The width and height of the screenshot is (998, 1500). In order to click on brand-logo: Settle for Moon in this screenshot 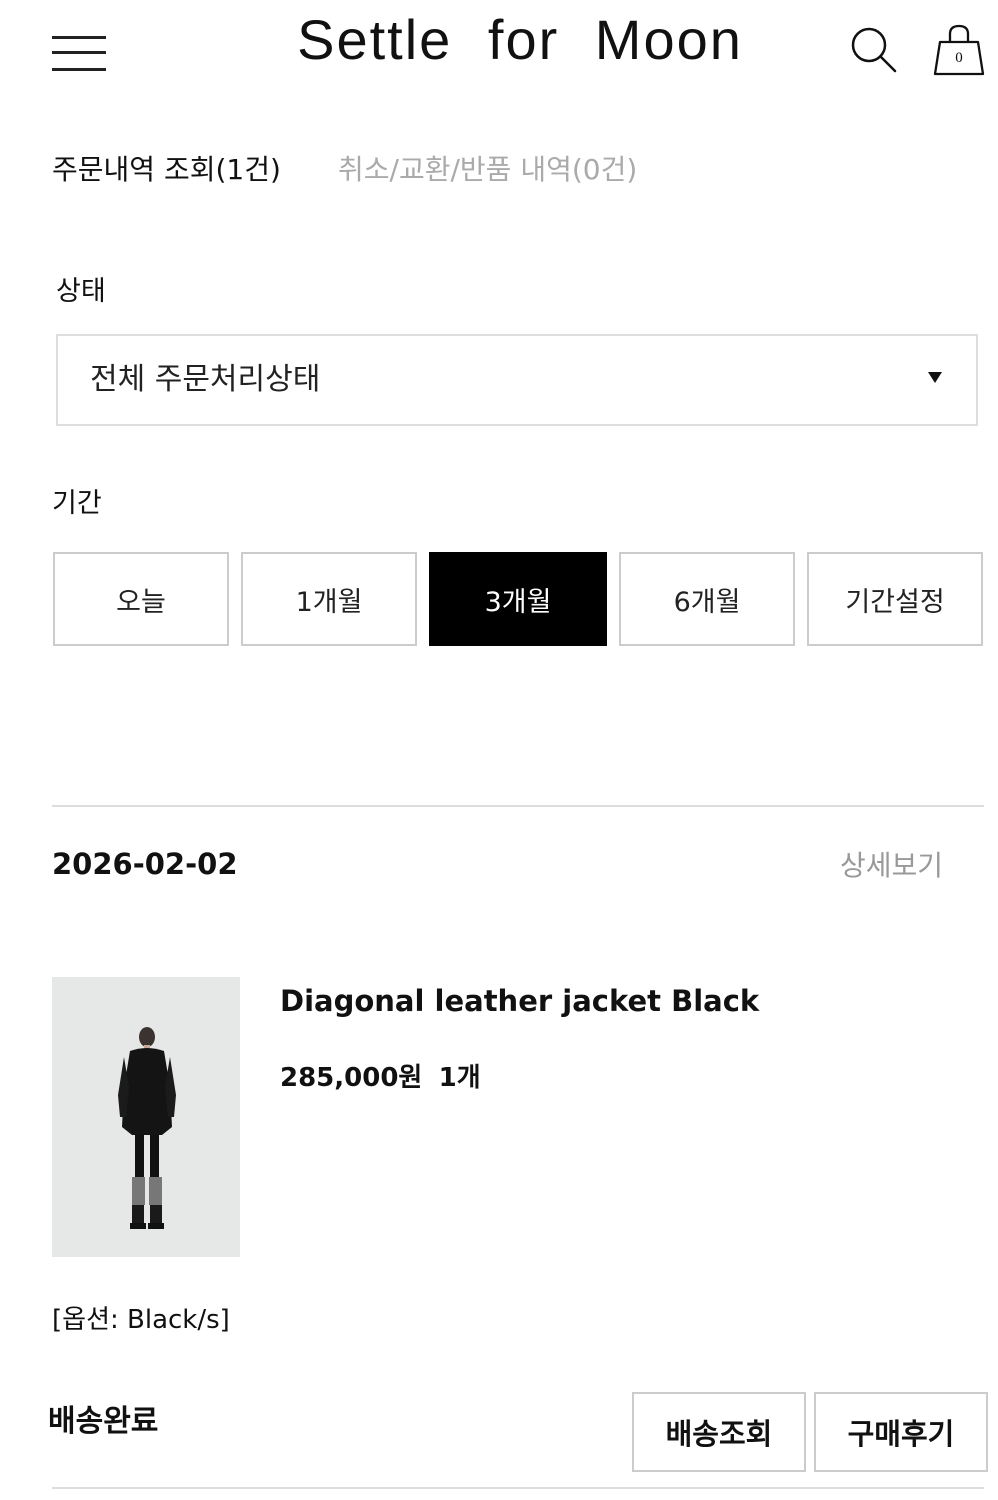, I will do `click(520, 40)`.